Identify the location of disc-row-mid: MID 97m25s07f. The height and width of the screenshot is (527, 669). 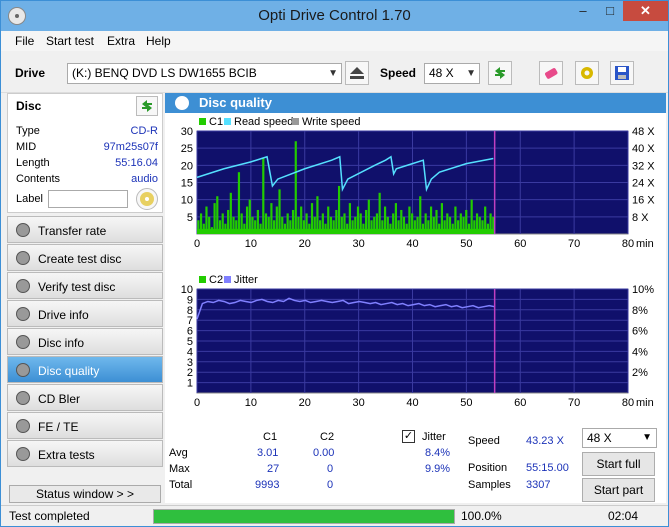
(87, 148).